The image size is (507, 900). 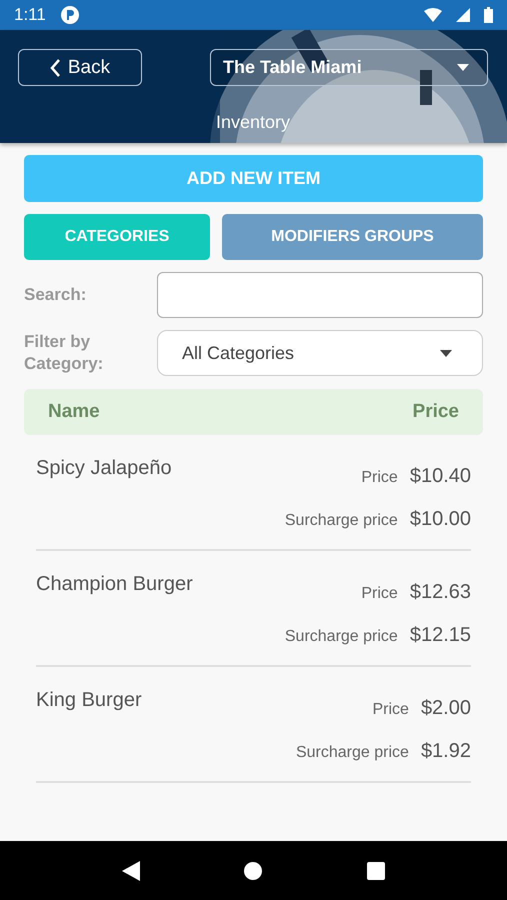 I want to click on home-nav-icon, so click(x=253, y=871).